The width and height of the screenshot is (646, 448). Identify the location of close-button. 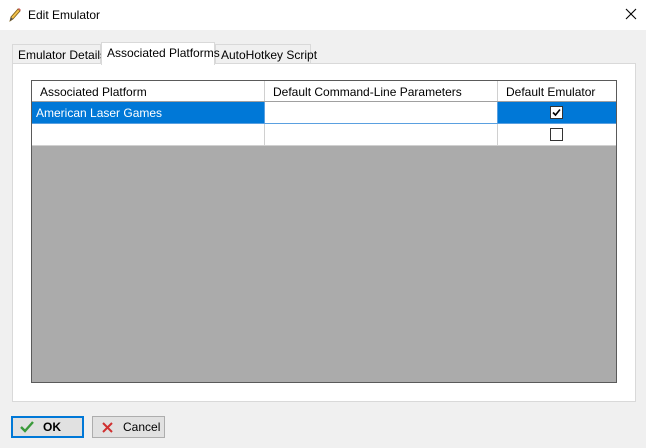
(631, 15).